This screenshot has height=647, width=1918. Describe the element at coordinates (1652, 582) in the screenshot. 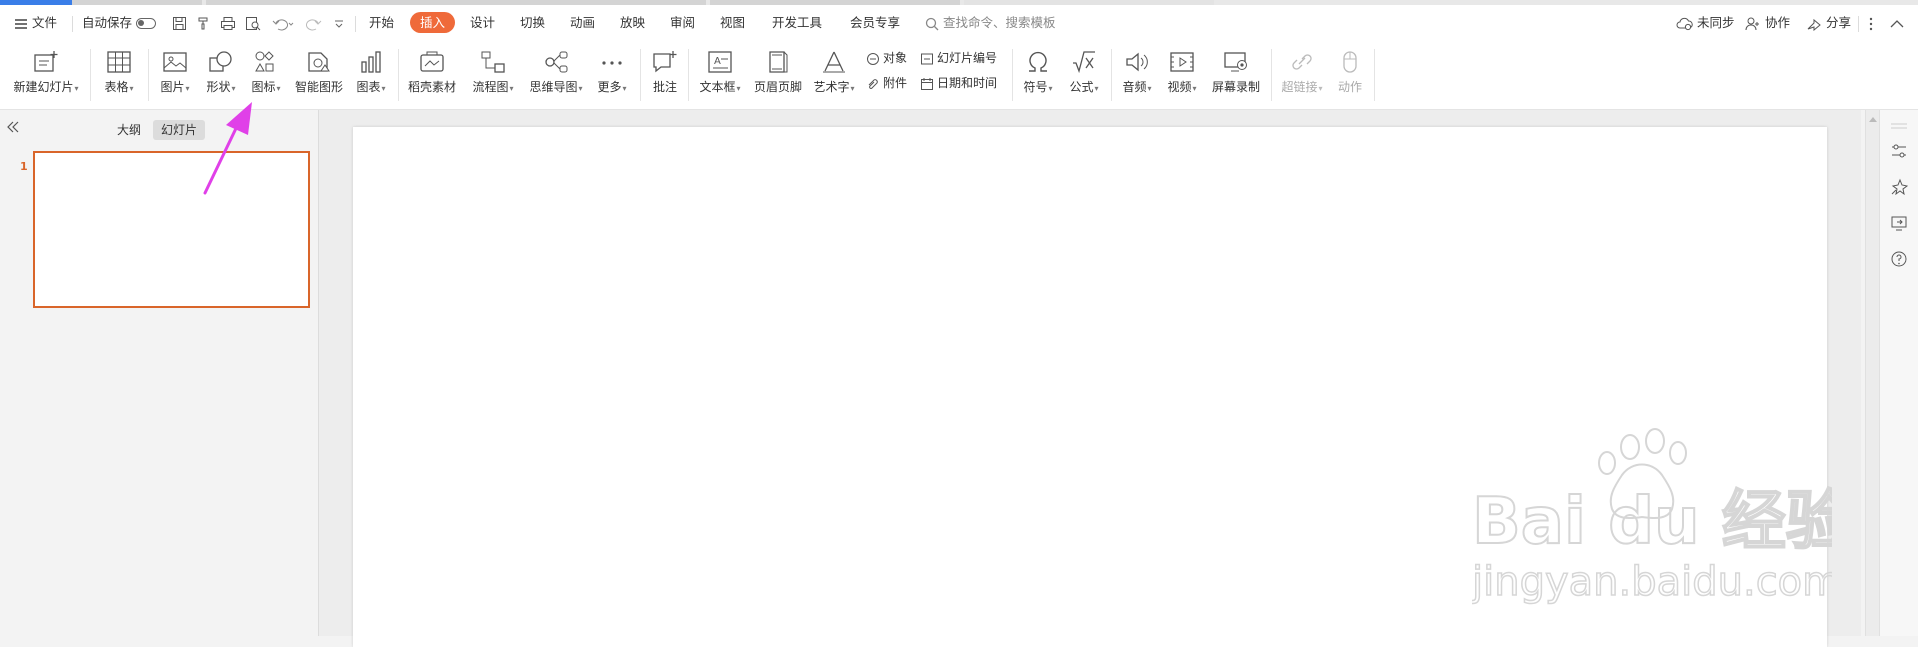

I see `watermark-url: jingyan.baidu.com` at that location.